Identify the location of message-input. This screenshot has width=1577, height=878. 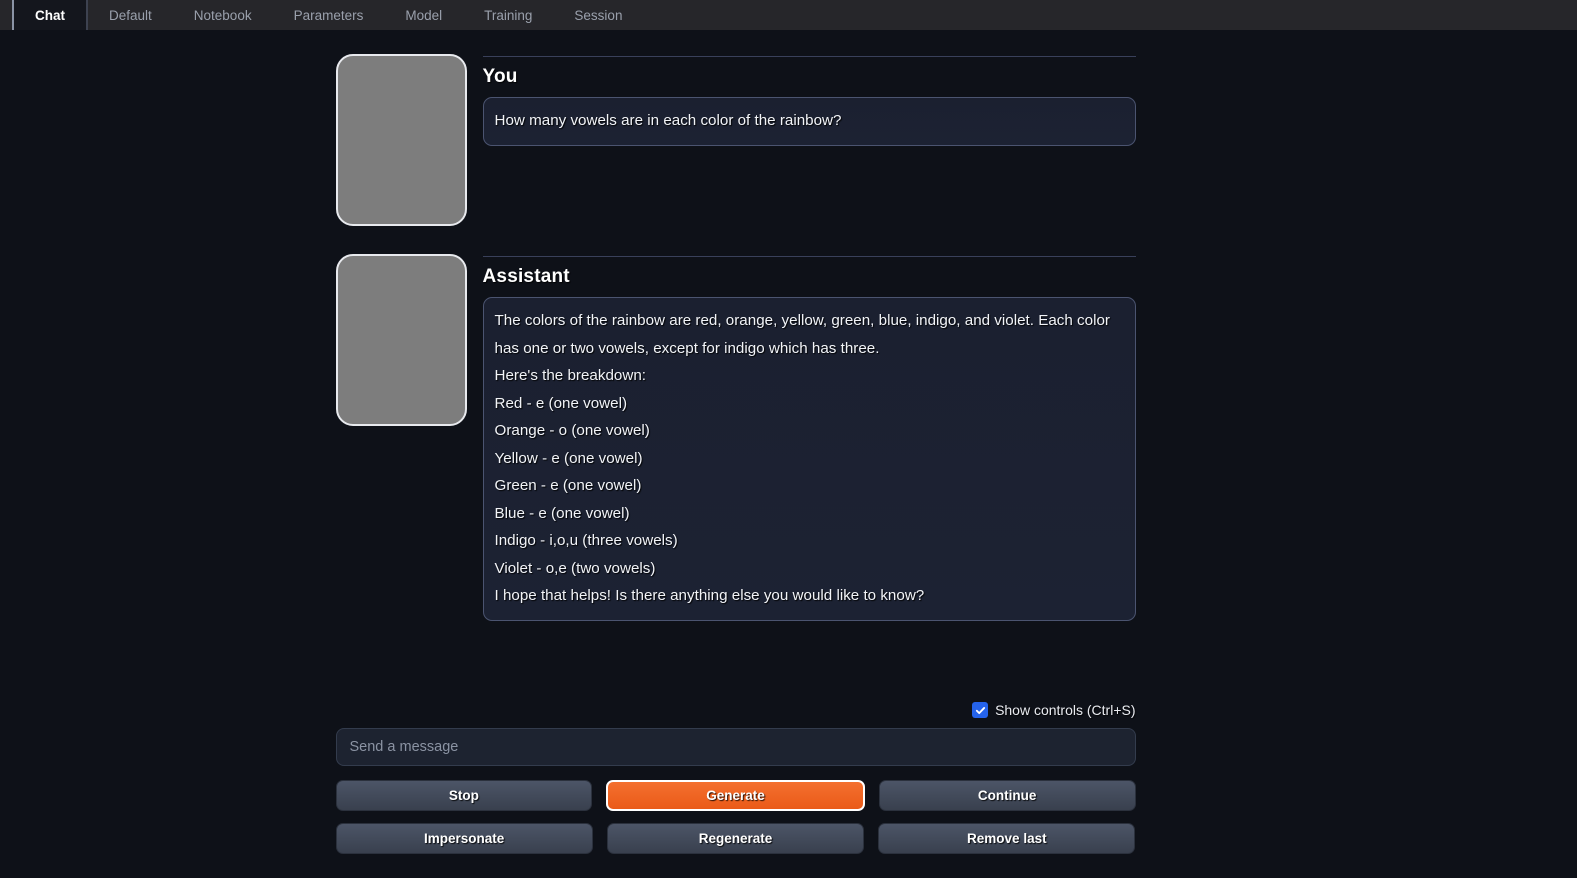
(735, 747).